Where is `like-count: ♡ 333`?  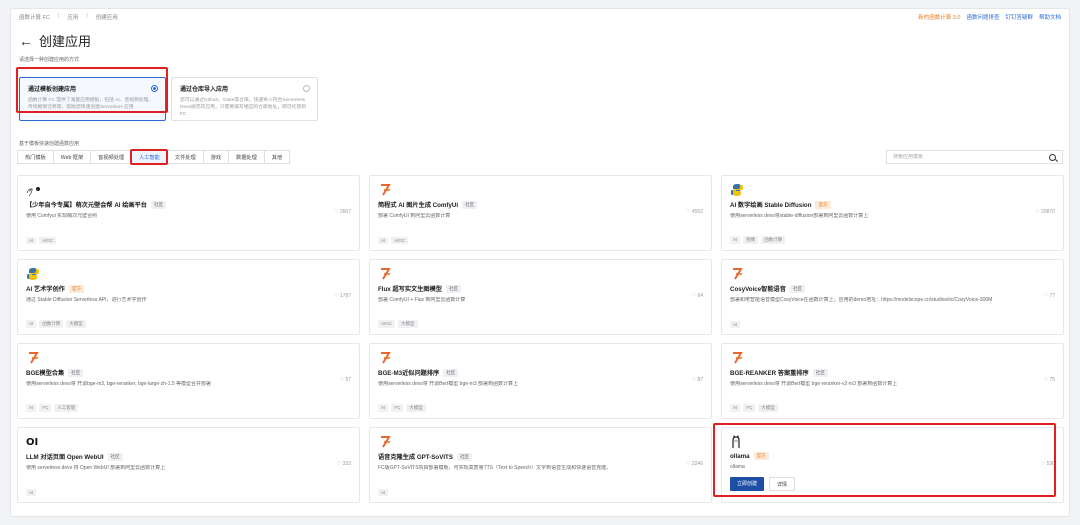 like-count: ♡ 333 is located at coordinates (343, 464).